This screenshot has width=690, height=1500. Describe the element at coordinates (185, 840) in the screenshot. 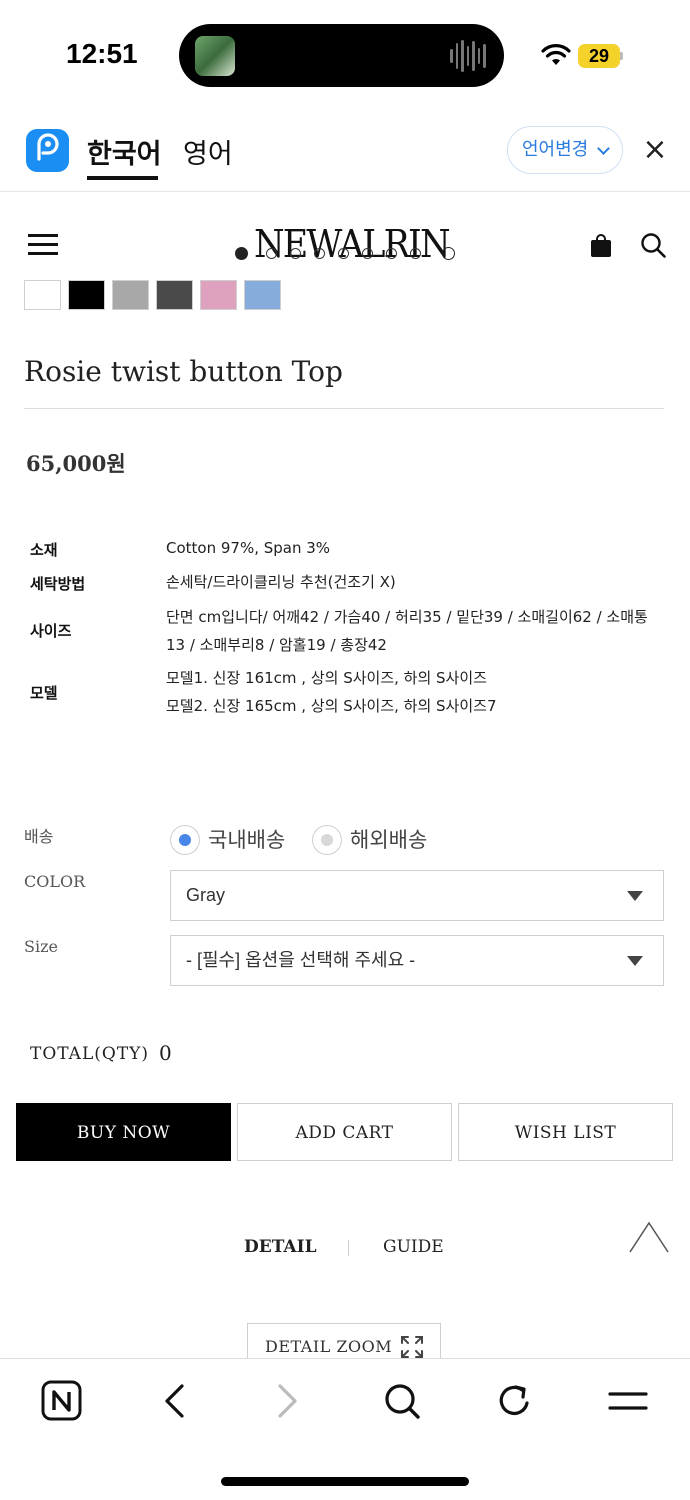

I see `radio-domestic` at that location.